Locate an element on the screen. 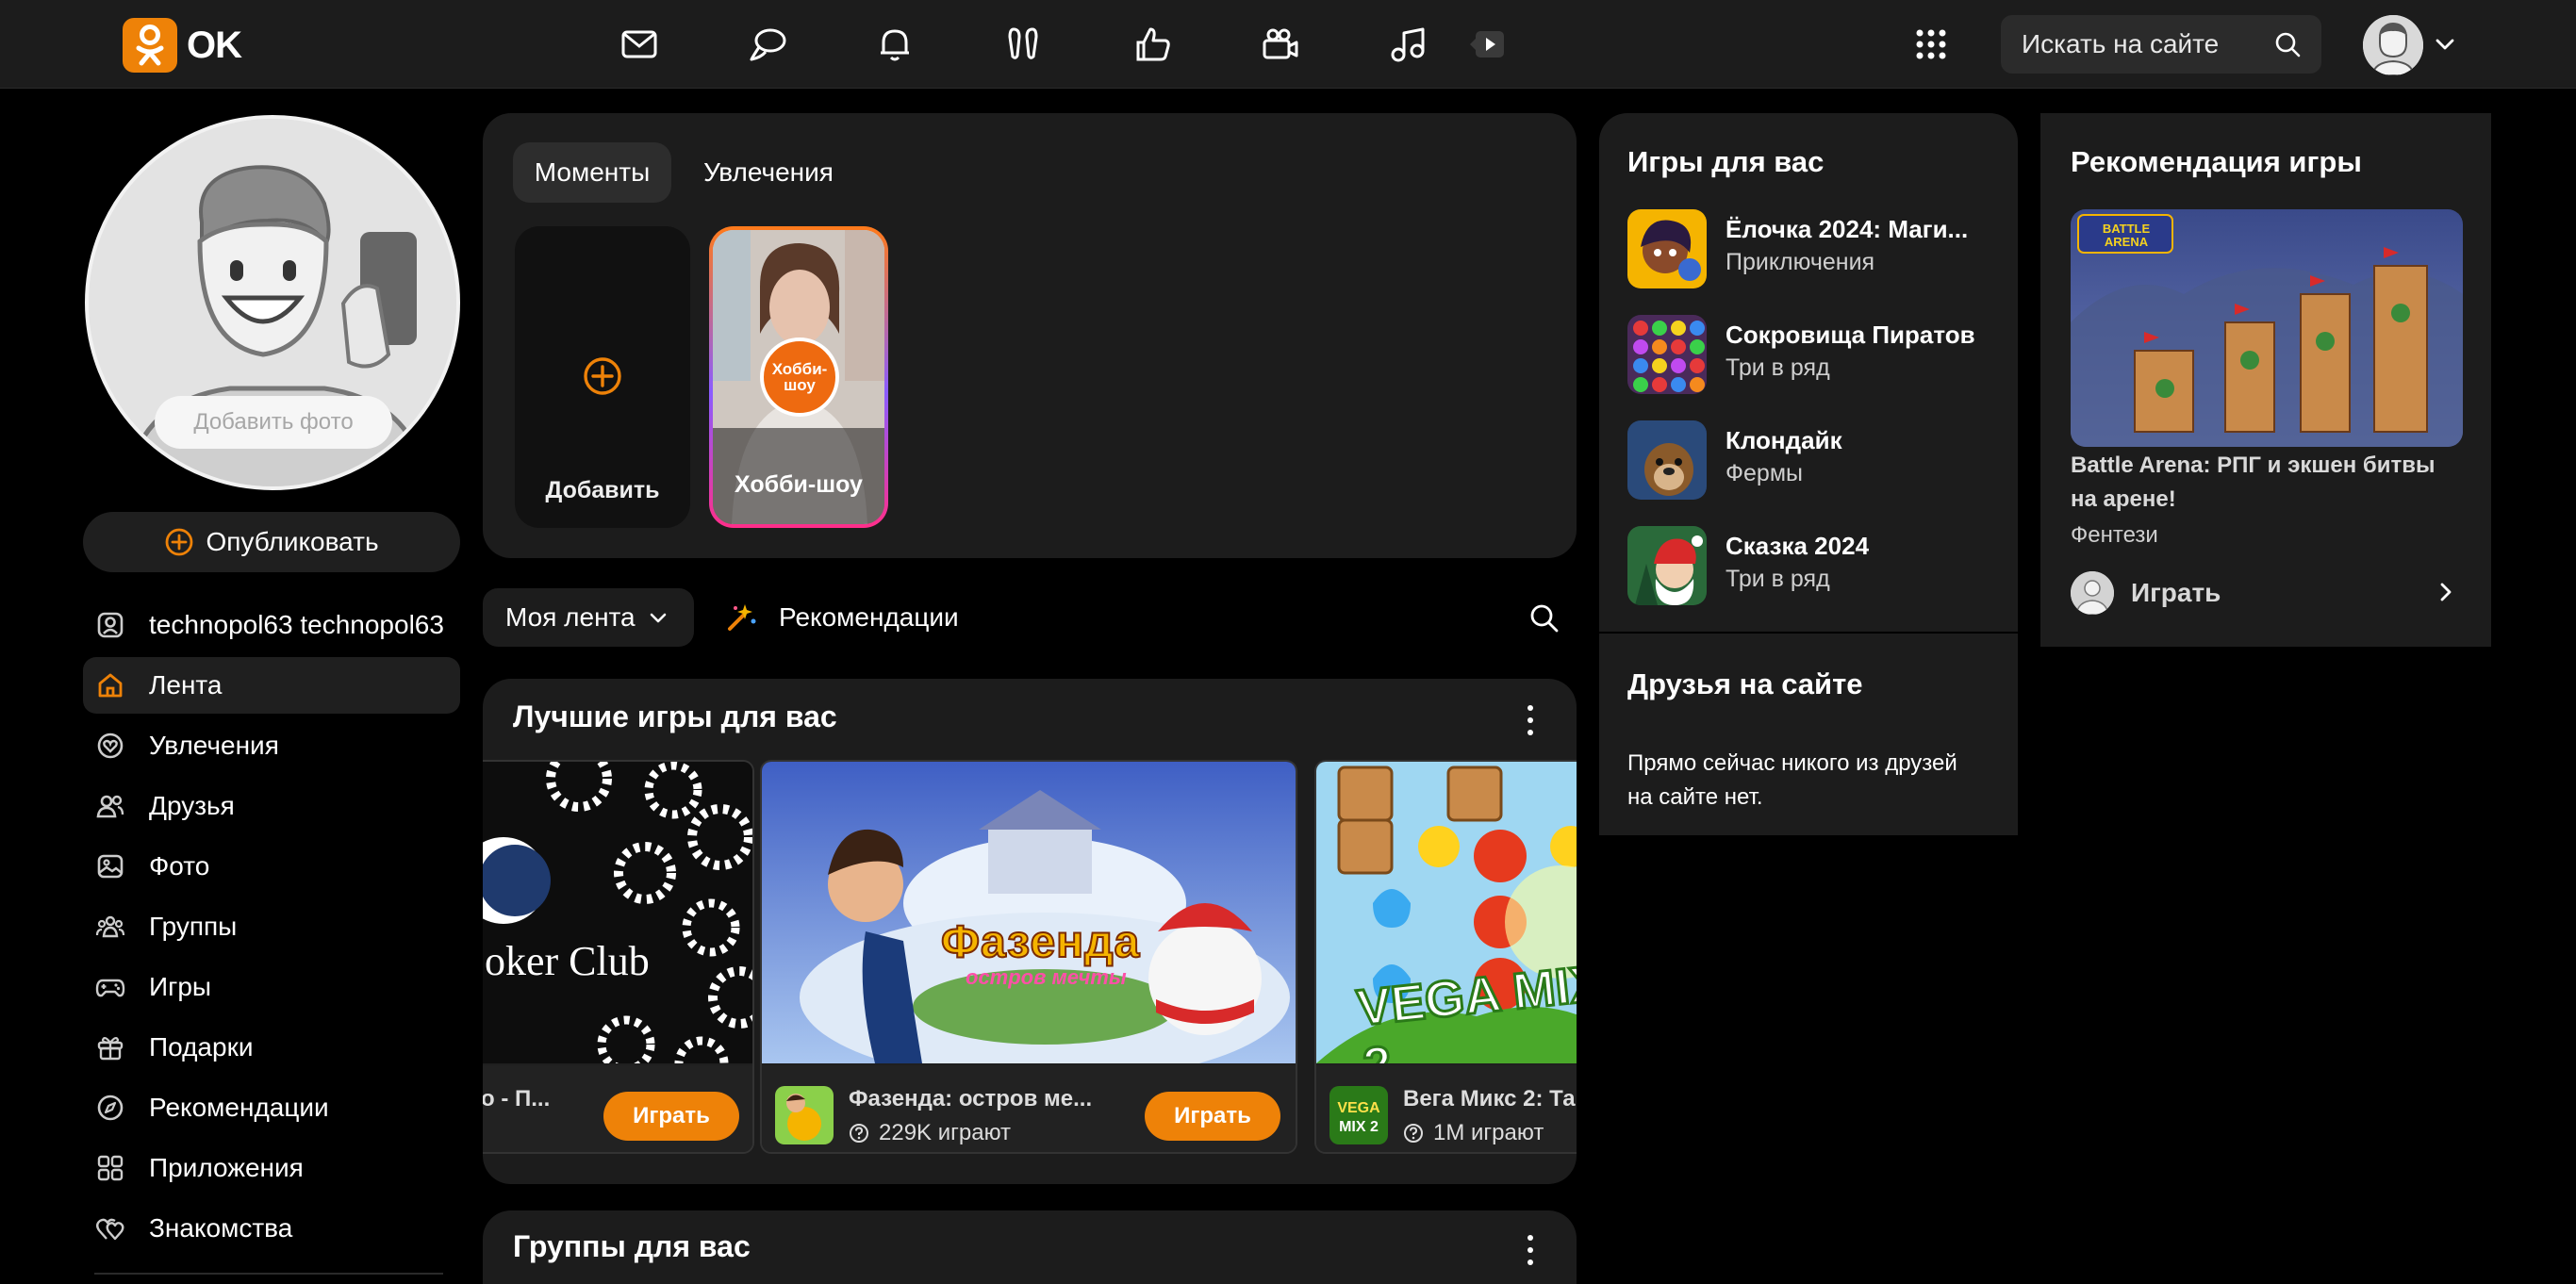 The height and width of the screenshot is (1284, 2576). list-item: Ёлочка 2024: Маги... Приключения is located at coordinates (1811, 248).